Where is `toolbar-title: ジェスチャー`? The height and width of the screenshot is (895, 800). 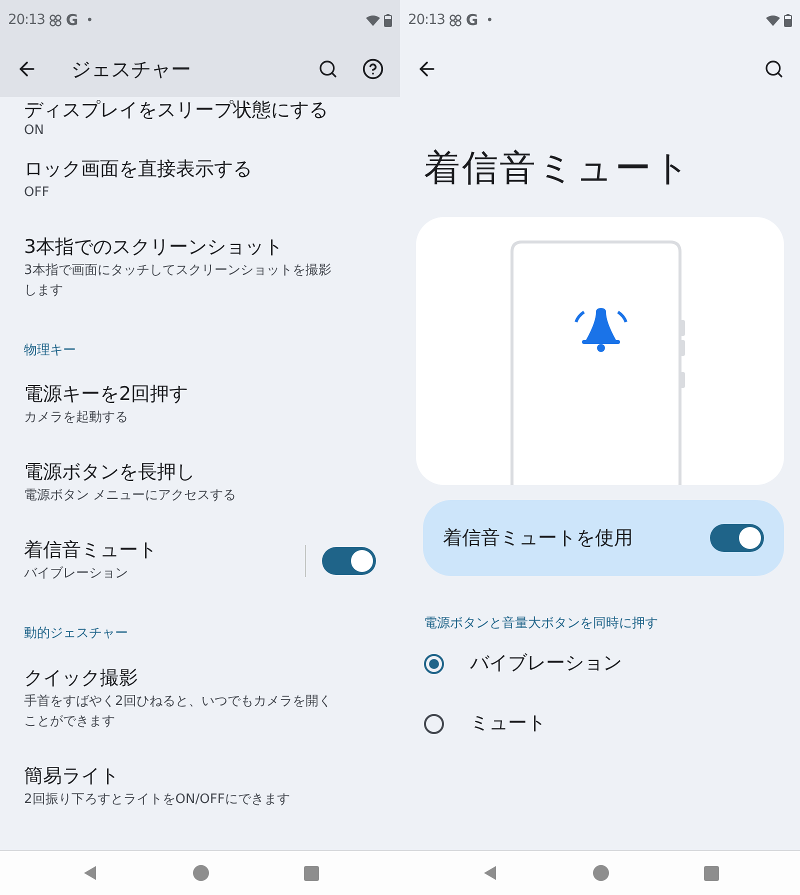
toolbar-title: ジェスチャー is located at coordinates (131, 69).